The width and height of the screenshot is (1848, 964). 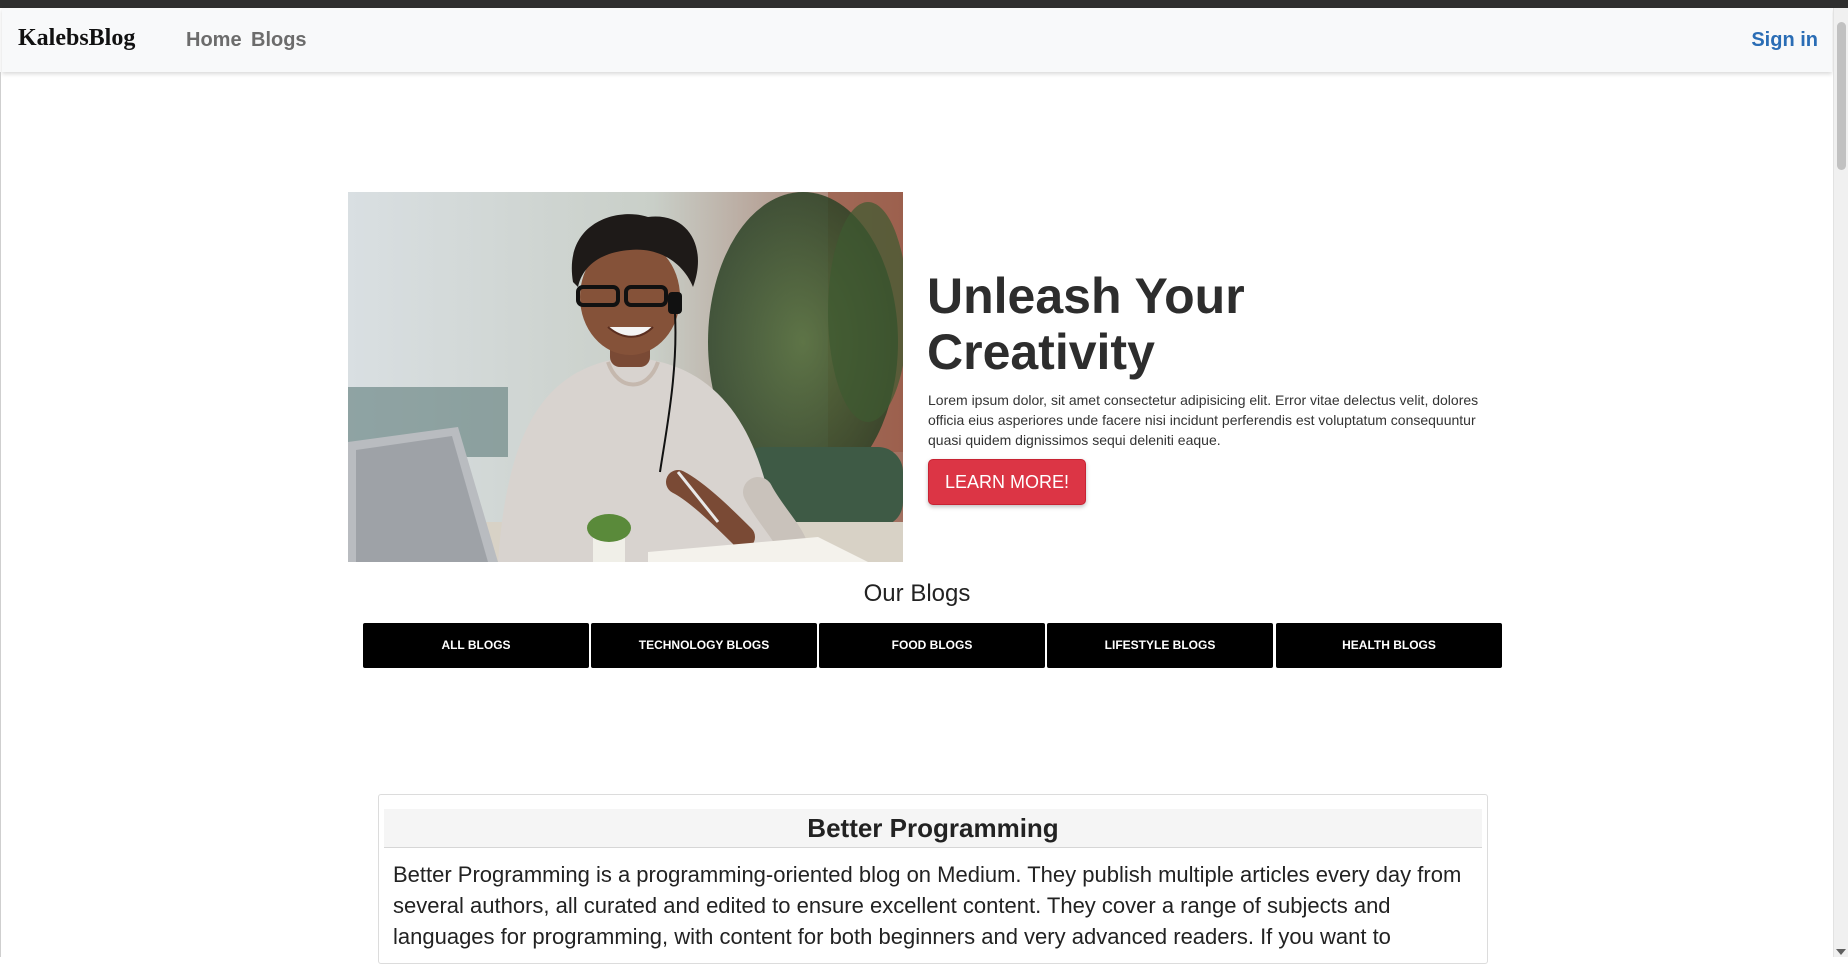 I want to click on learn-more-button: LEARN MORE!, so click(x=1007, y=482).